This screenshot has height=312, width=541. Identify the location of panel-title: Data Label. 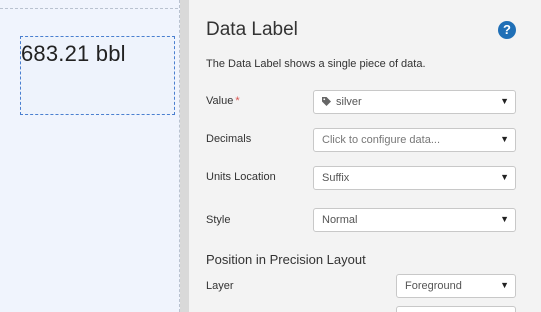
(252, 29).